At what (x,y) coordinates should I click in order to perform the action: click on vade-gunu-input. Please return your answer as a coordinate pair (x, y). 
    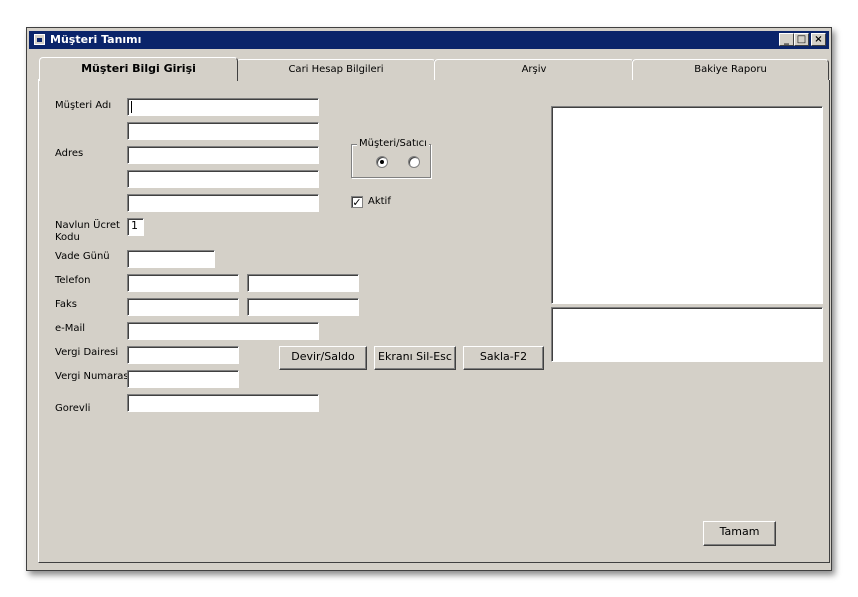
    Looking at the image, I should click on (171, 259).